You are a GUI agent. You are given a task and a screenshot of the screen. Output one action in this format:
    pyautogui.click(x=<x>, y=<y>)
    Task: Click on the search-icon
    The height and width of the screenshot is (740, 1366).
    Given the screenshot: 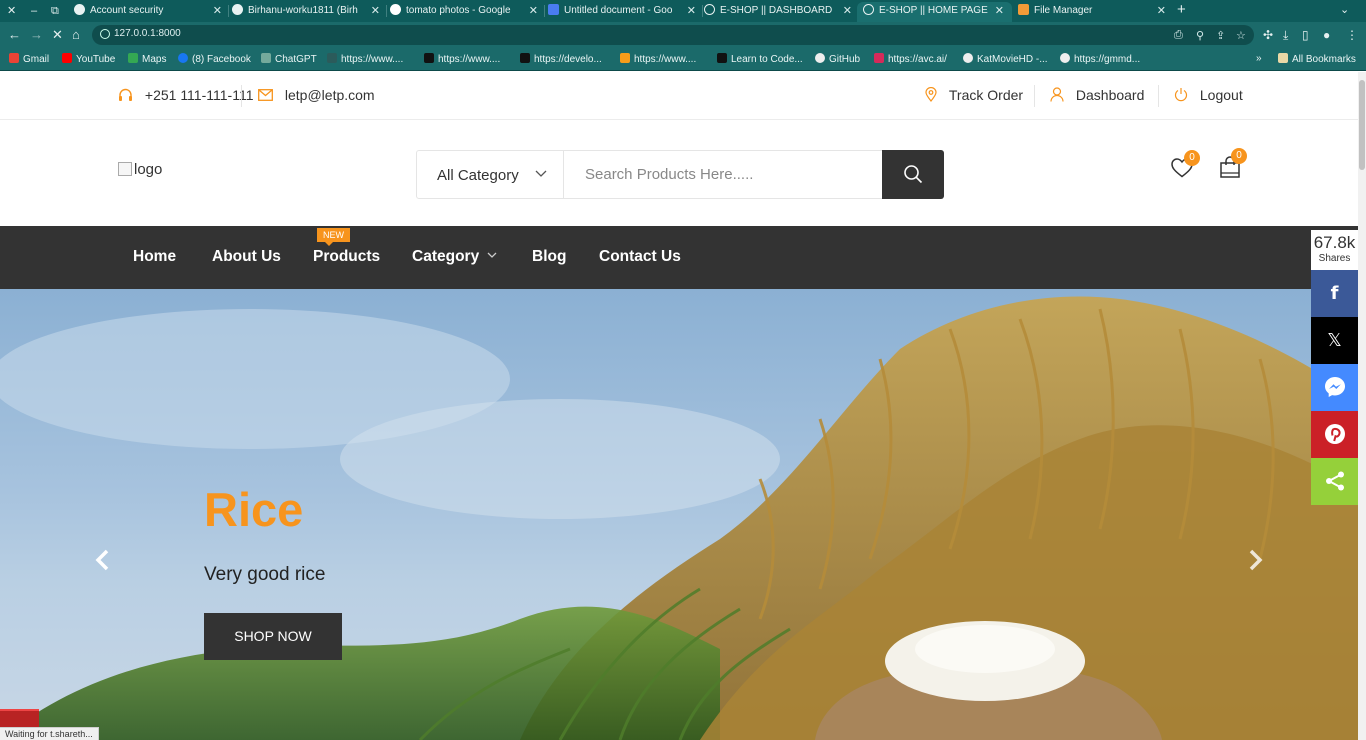 What is the action you would take?
    pyautogui.click(x=913, y=174)
    